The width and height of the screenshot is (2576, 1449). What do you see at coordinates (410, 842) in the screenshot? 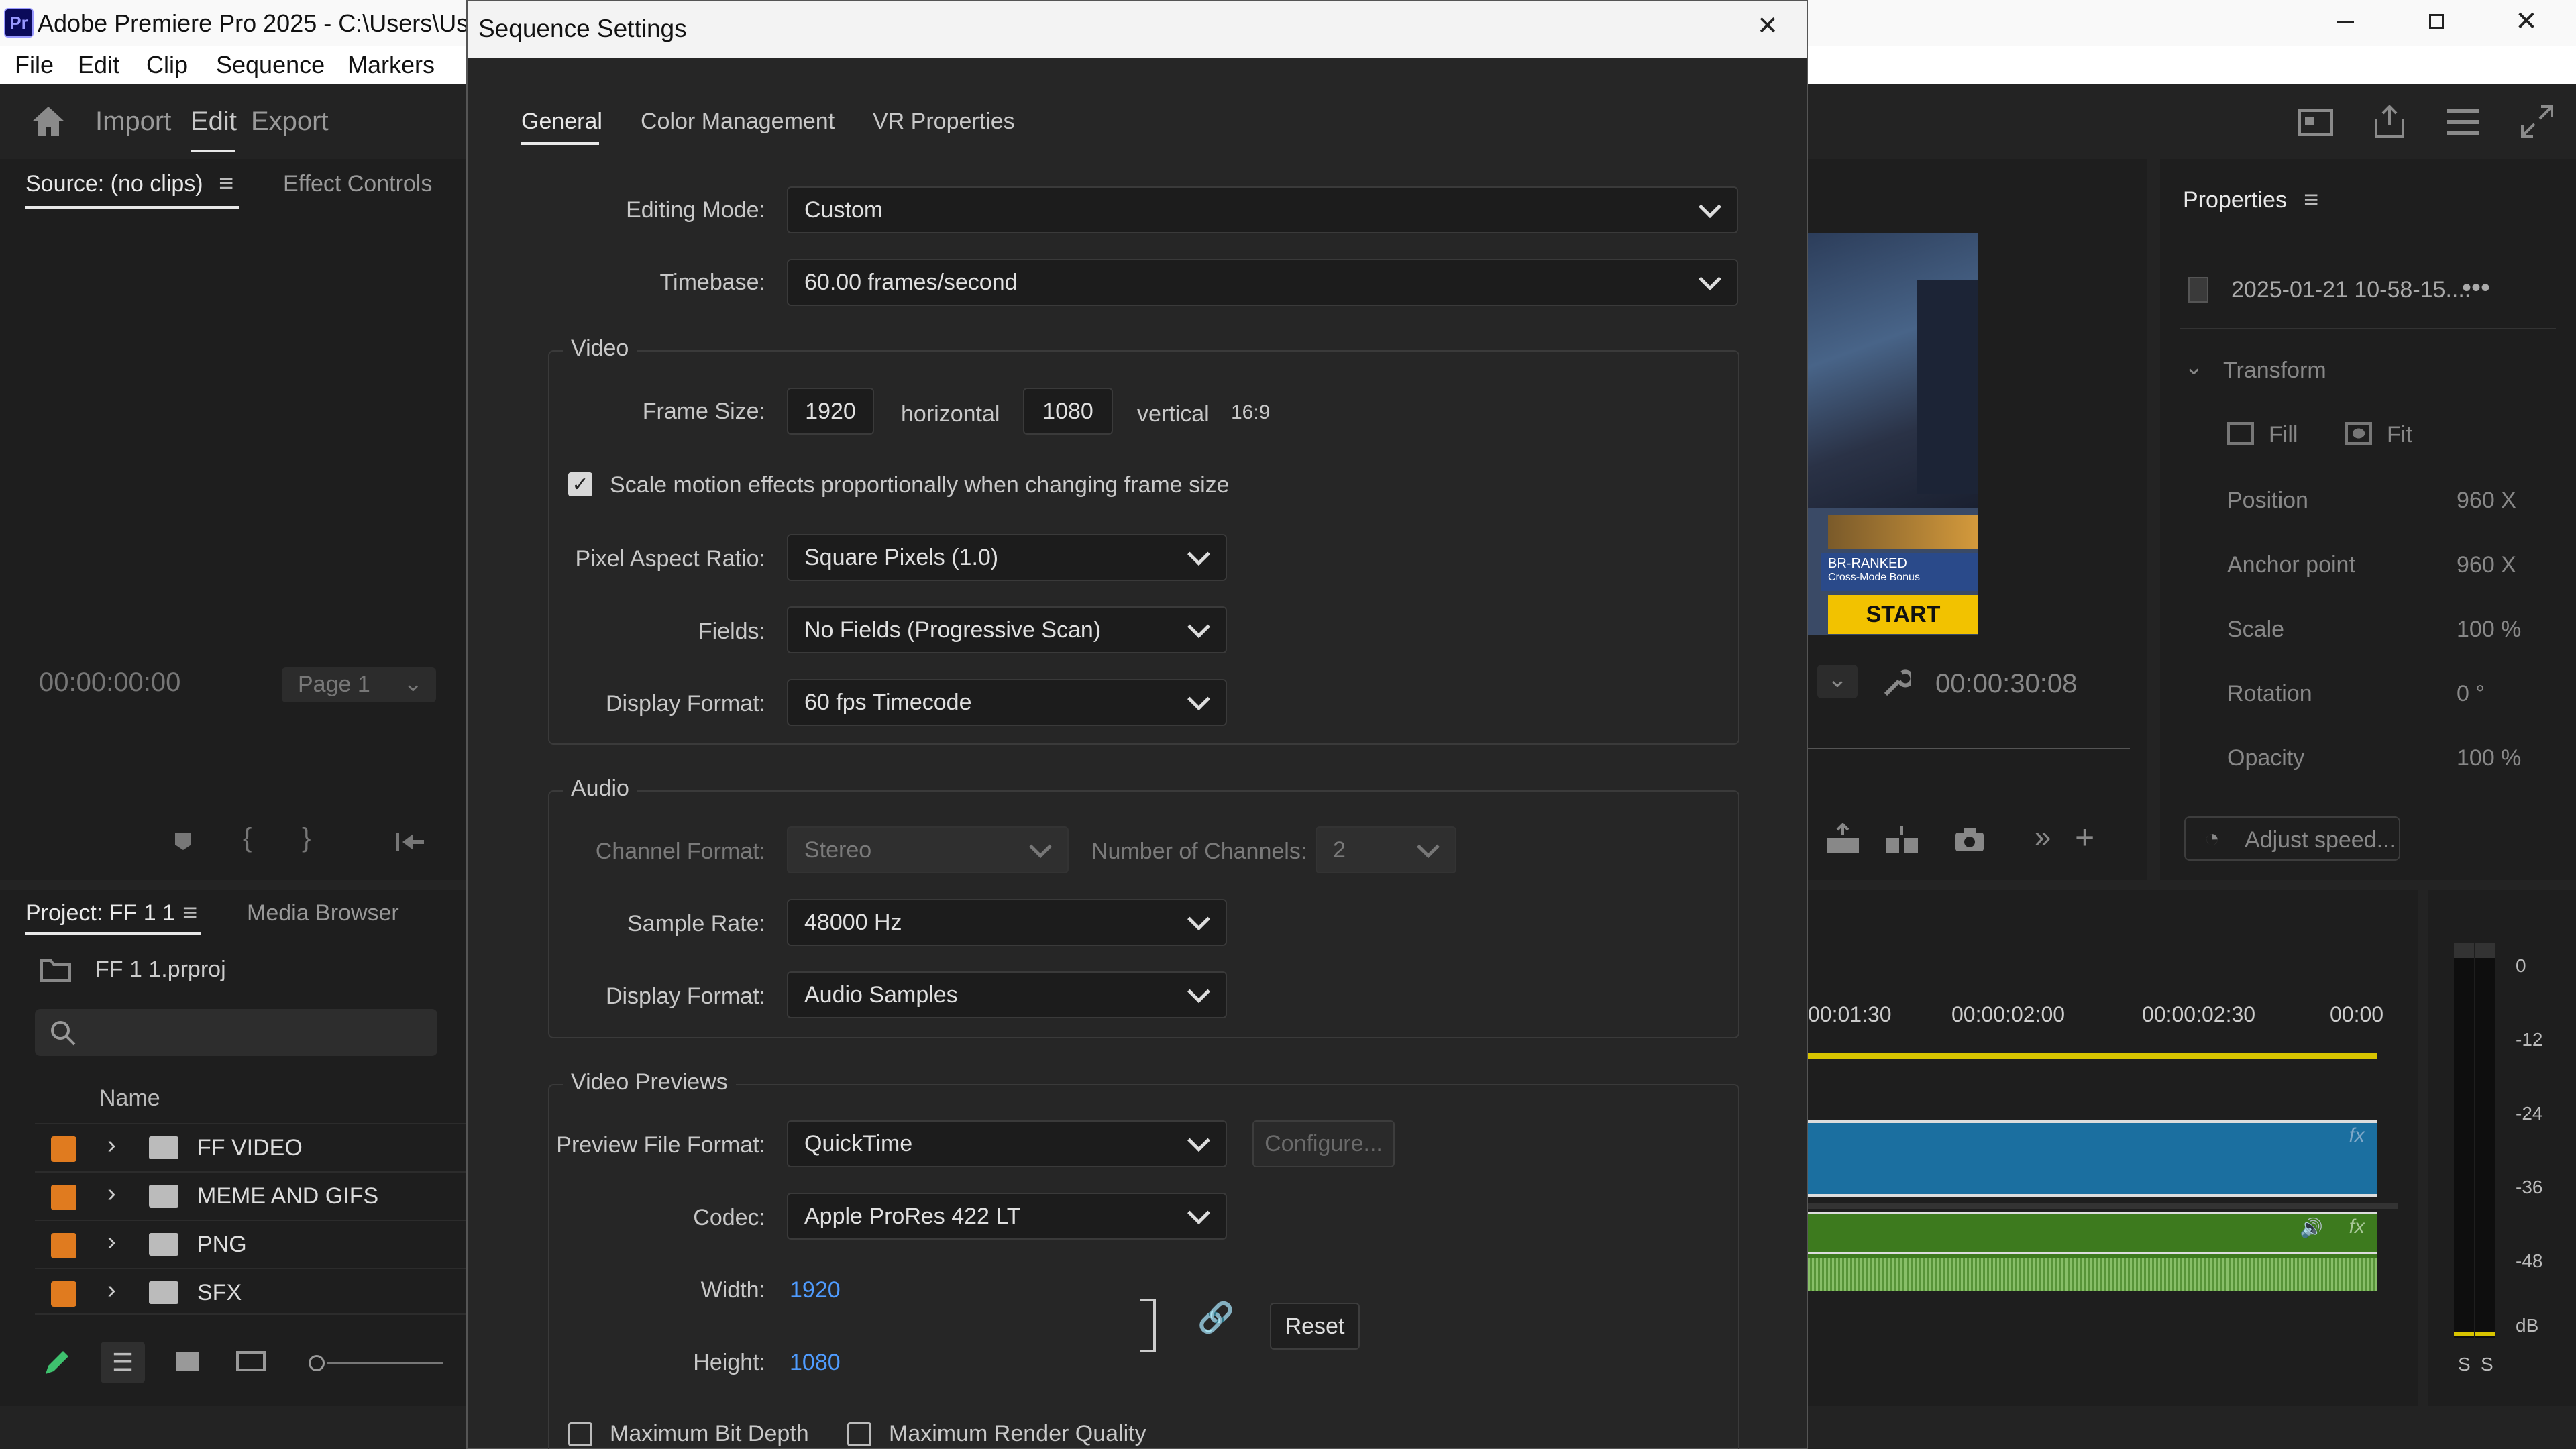
I see `go-to-in-icon` at bounding box center [410, 842].